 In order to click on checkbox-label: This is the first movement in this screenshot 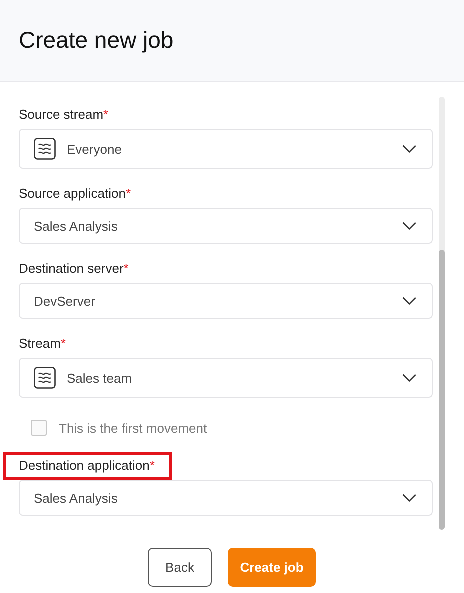, I will do `click(133, 428)`.